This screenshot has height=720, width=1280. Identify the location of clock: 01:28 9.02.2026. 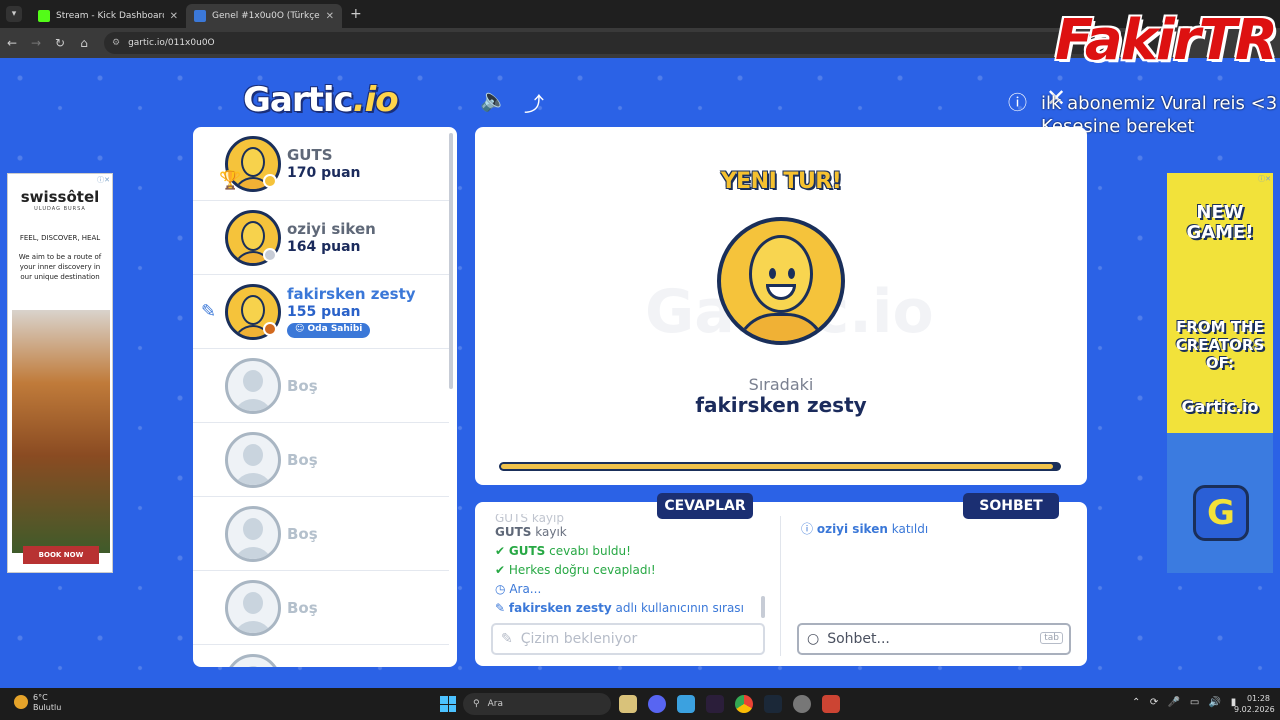
(1254, 704).